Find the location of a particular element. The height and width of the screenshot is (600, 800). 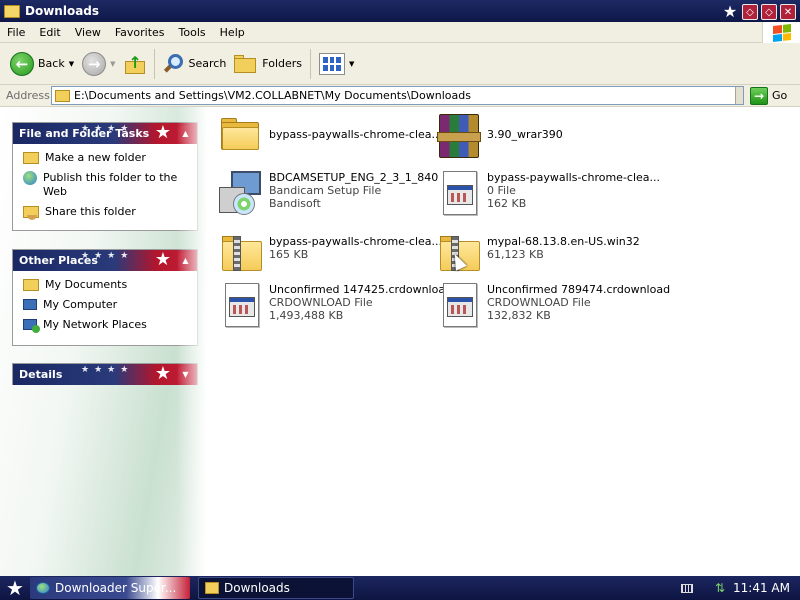

winrar-icon is located at coordinates (458, 136).